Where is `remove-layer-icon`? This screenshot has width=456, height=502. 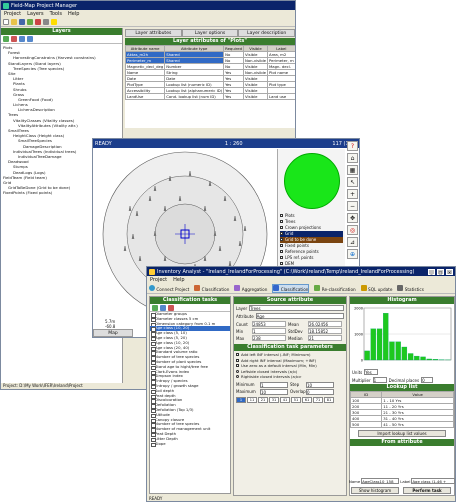
remove-layer-icon is located at coordinates (14, 39).